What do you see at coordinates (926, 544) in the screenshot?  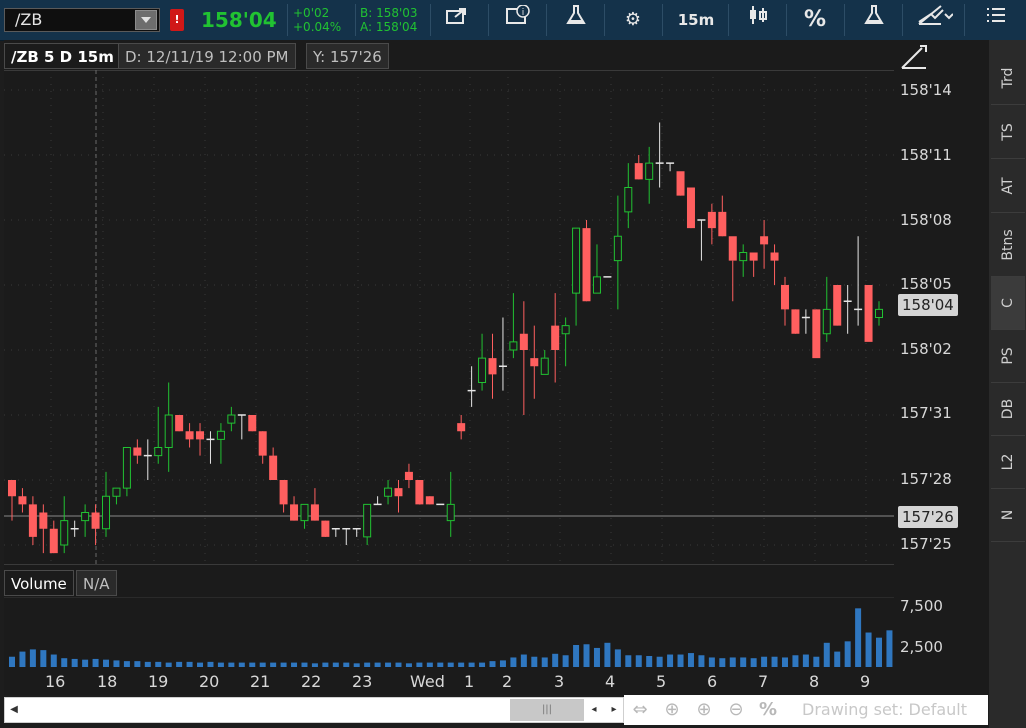 I see `price-axis-label: 157'25` at bounding box center [926, 544].